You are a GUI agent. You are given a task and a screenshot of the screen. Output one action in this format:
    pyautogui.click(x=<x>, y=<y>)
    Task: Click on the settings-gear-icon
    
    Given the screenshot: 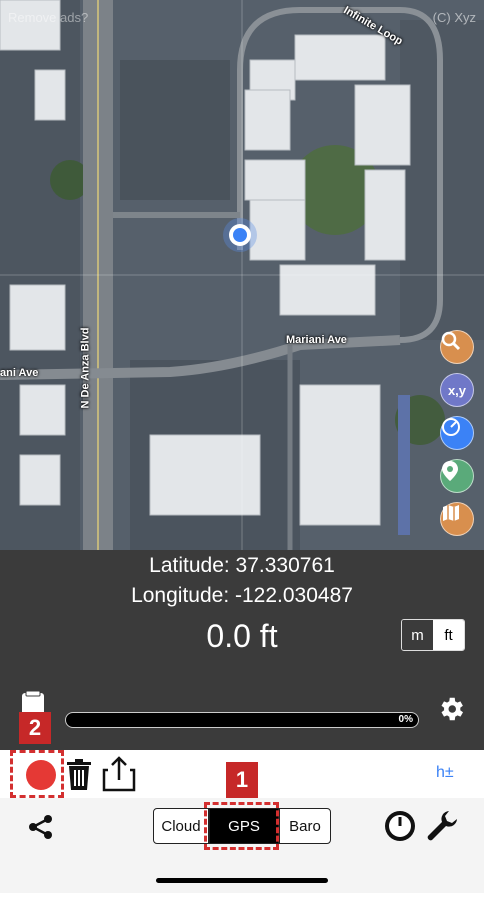 What is the action you would take?
    pyautogui.click(x=451, y=709)
    